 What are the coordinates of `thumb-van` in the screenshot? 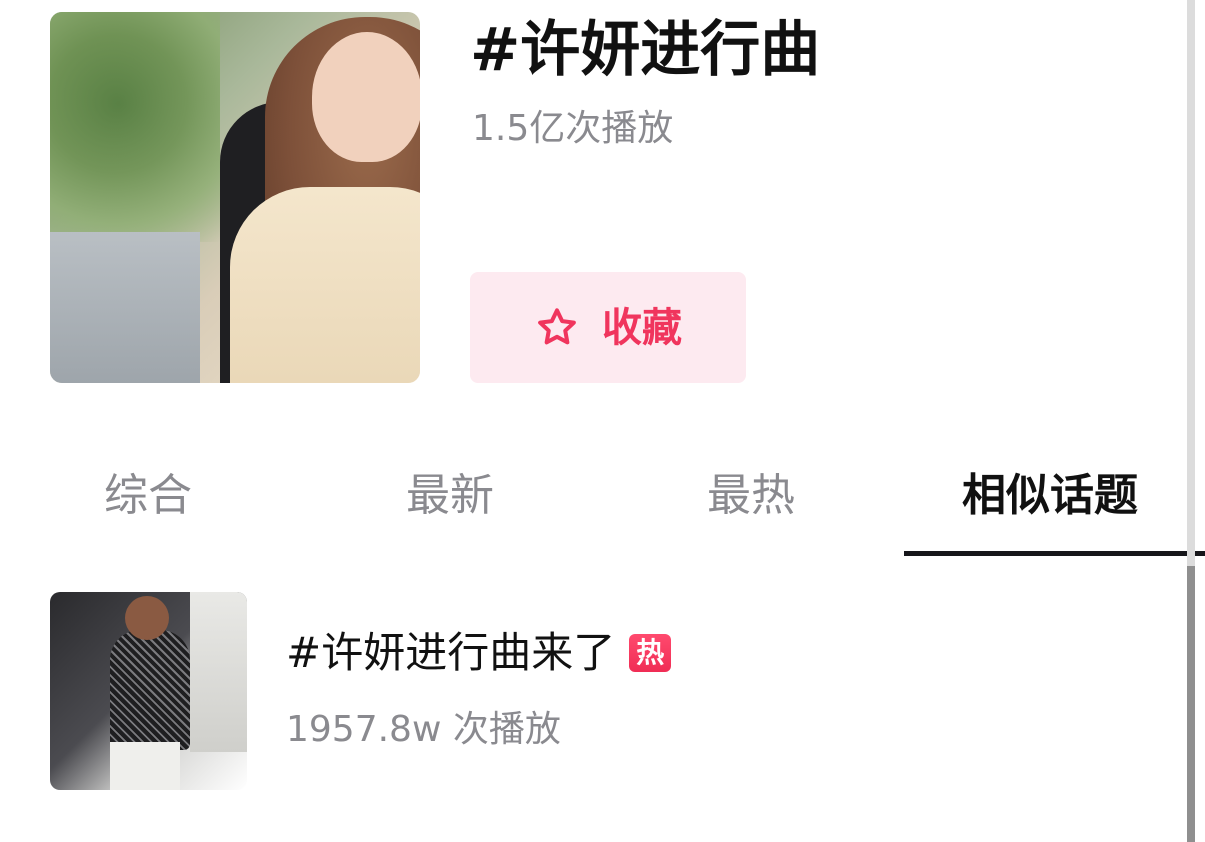 It's located at (218, 672).